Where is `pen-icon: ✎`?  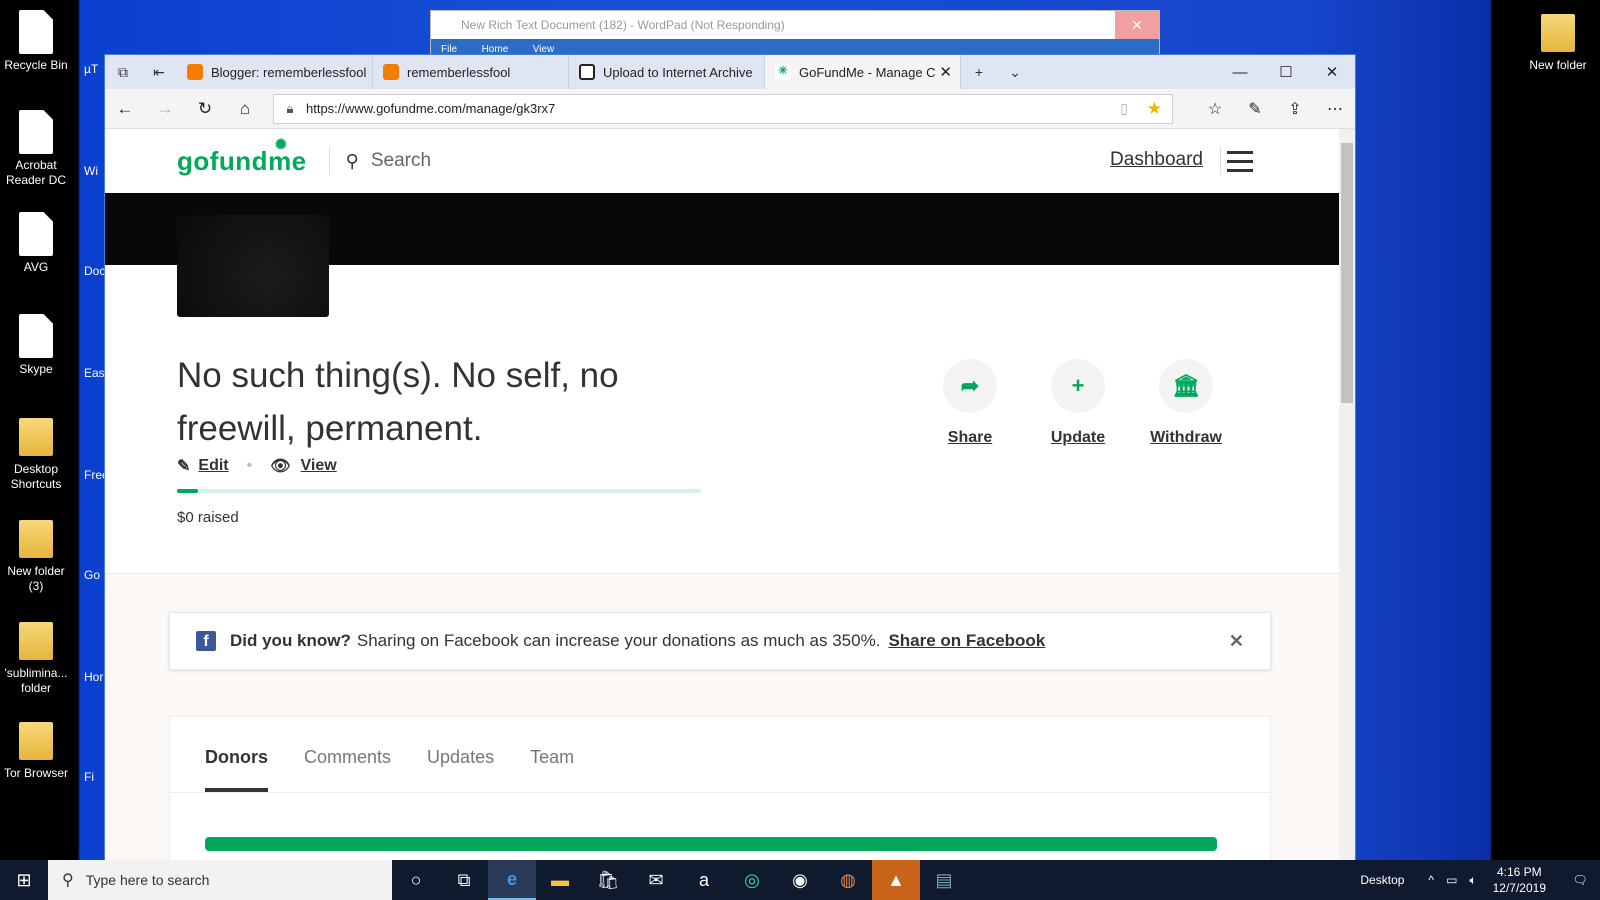
pen-icon: ✎ is located at coordinates (1255, 109).